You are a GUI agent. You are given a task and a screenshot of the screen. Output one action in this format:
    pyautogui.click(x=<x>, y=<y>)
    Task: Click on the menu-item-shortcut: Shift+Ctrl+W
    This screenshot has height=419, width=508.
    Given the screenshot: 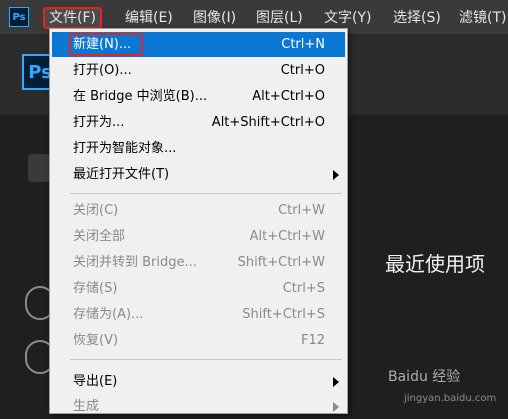 What is the action you would take?
    pyautogui.click(x=281, y=262)
    